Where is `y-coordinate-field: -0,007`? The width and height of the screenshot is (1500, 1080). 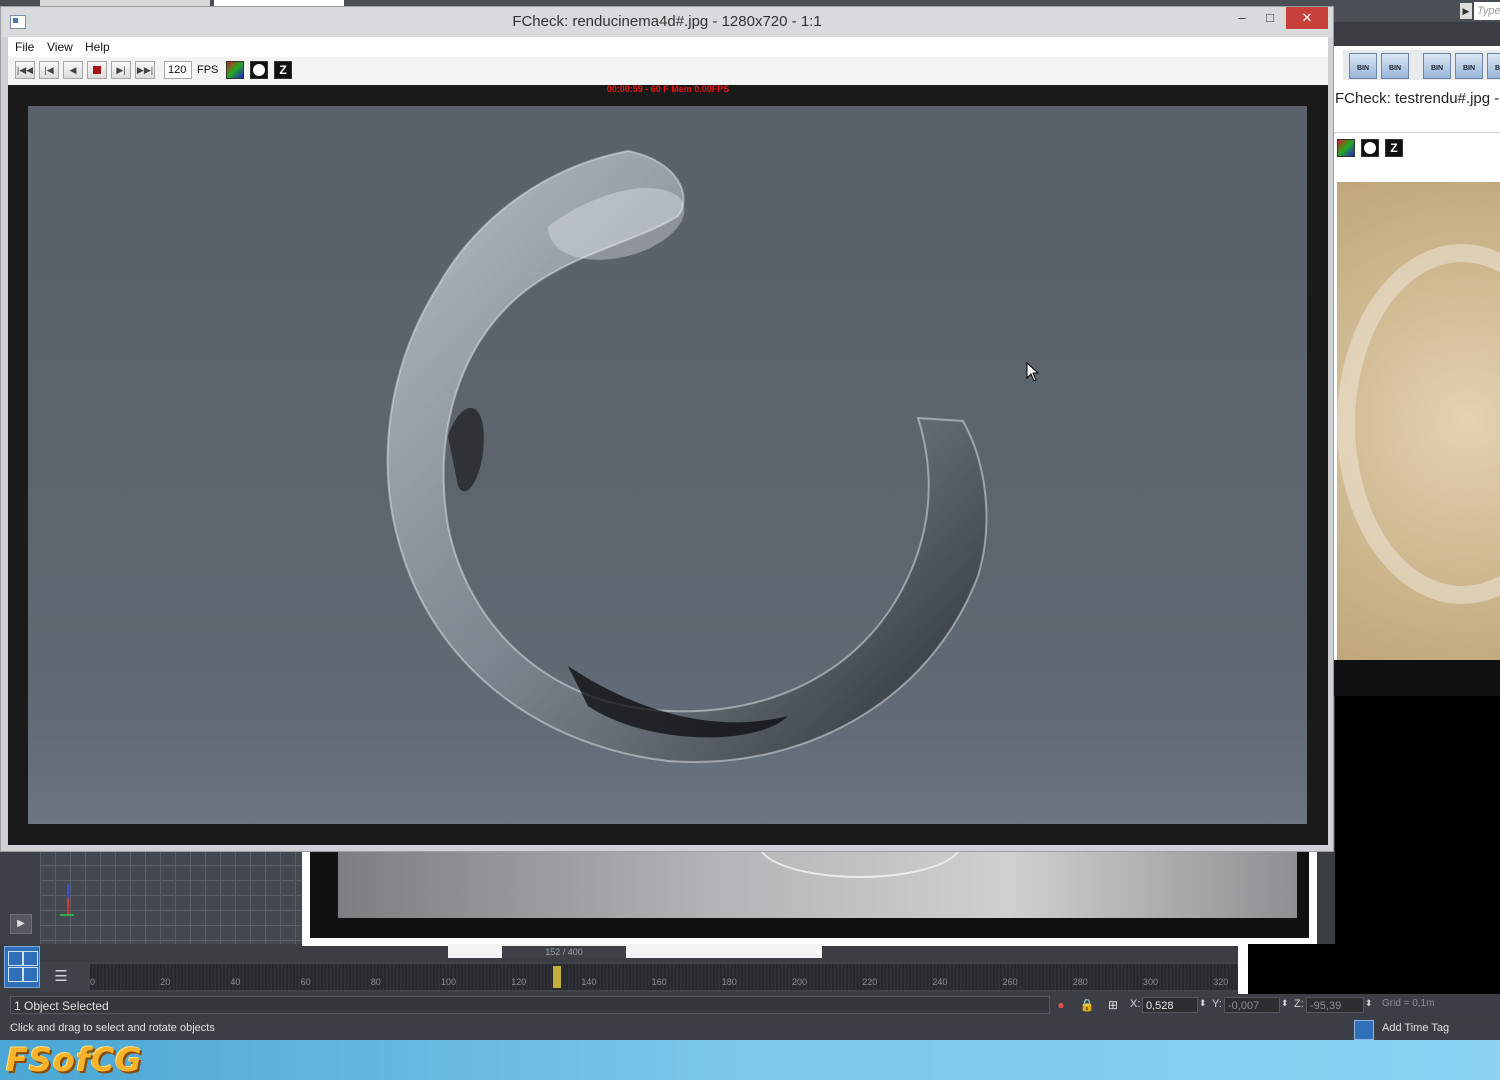
y-coordinate-field: -0,007 is located at coordinates (1252, 1005).